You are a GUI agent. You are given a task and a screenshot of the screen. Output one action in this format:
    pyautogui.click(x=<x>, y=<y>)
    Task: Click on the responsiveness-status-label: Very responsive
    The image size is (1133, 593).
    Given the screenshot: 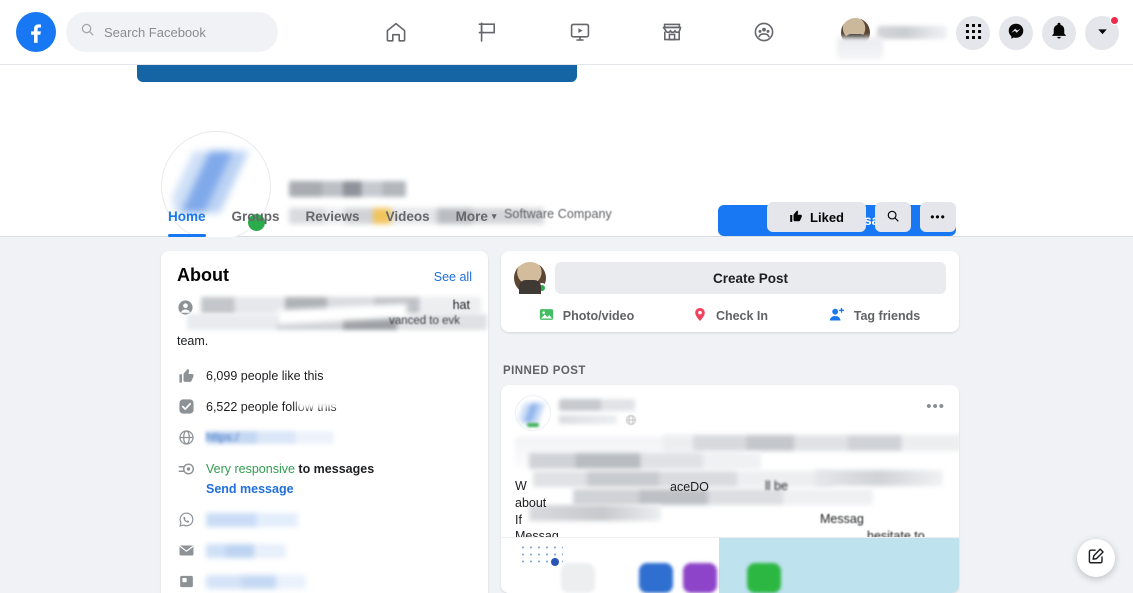 What is the action you would take?
    pyautogui.click(x=250, y=468)
    